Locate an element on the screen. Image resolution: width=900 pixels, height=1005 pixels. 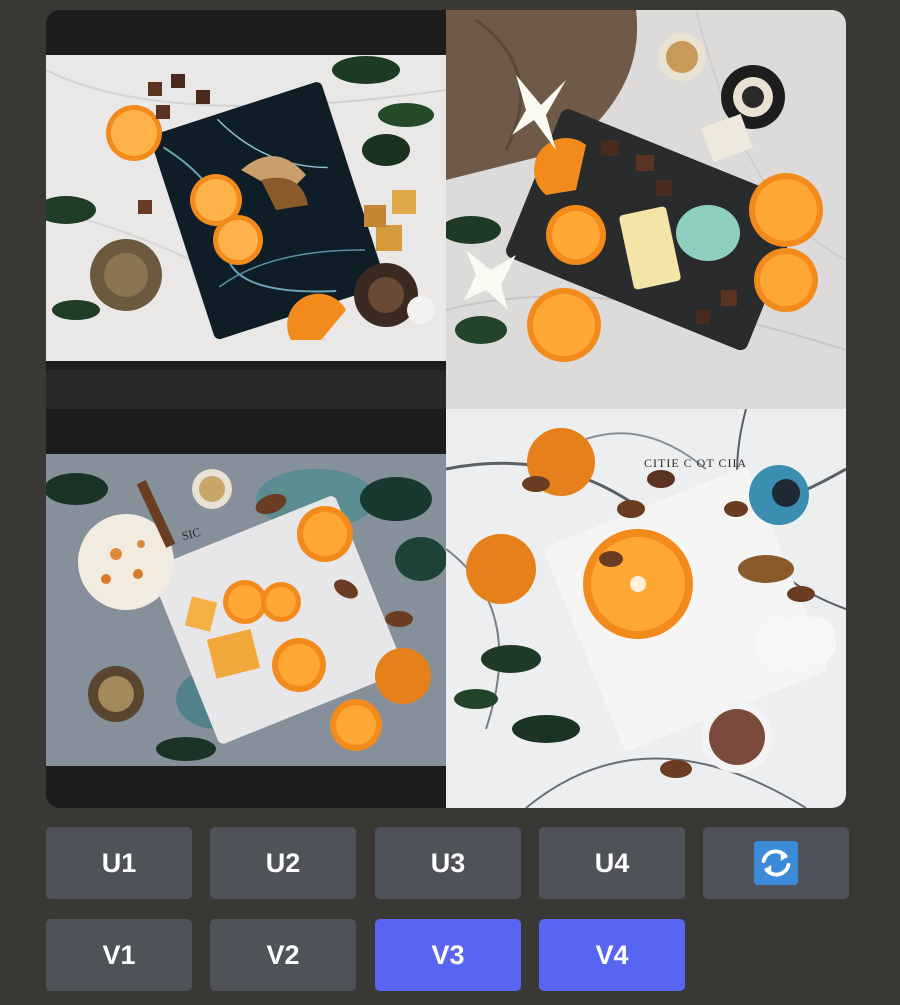
upscale-2-button: U2 is located at coordinates (283, 863).